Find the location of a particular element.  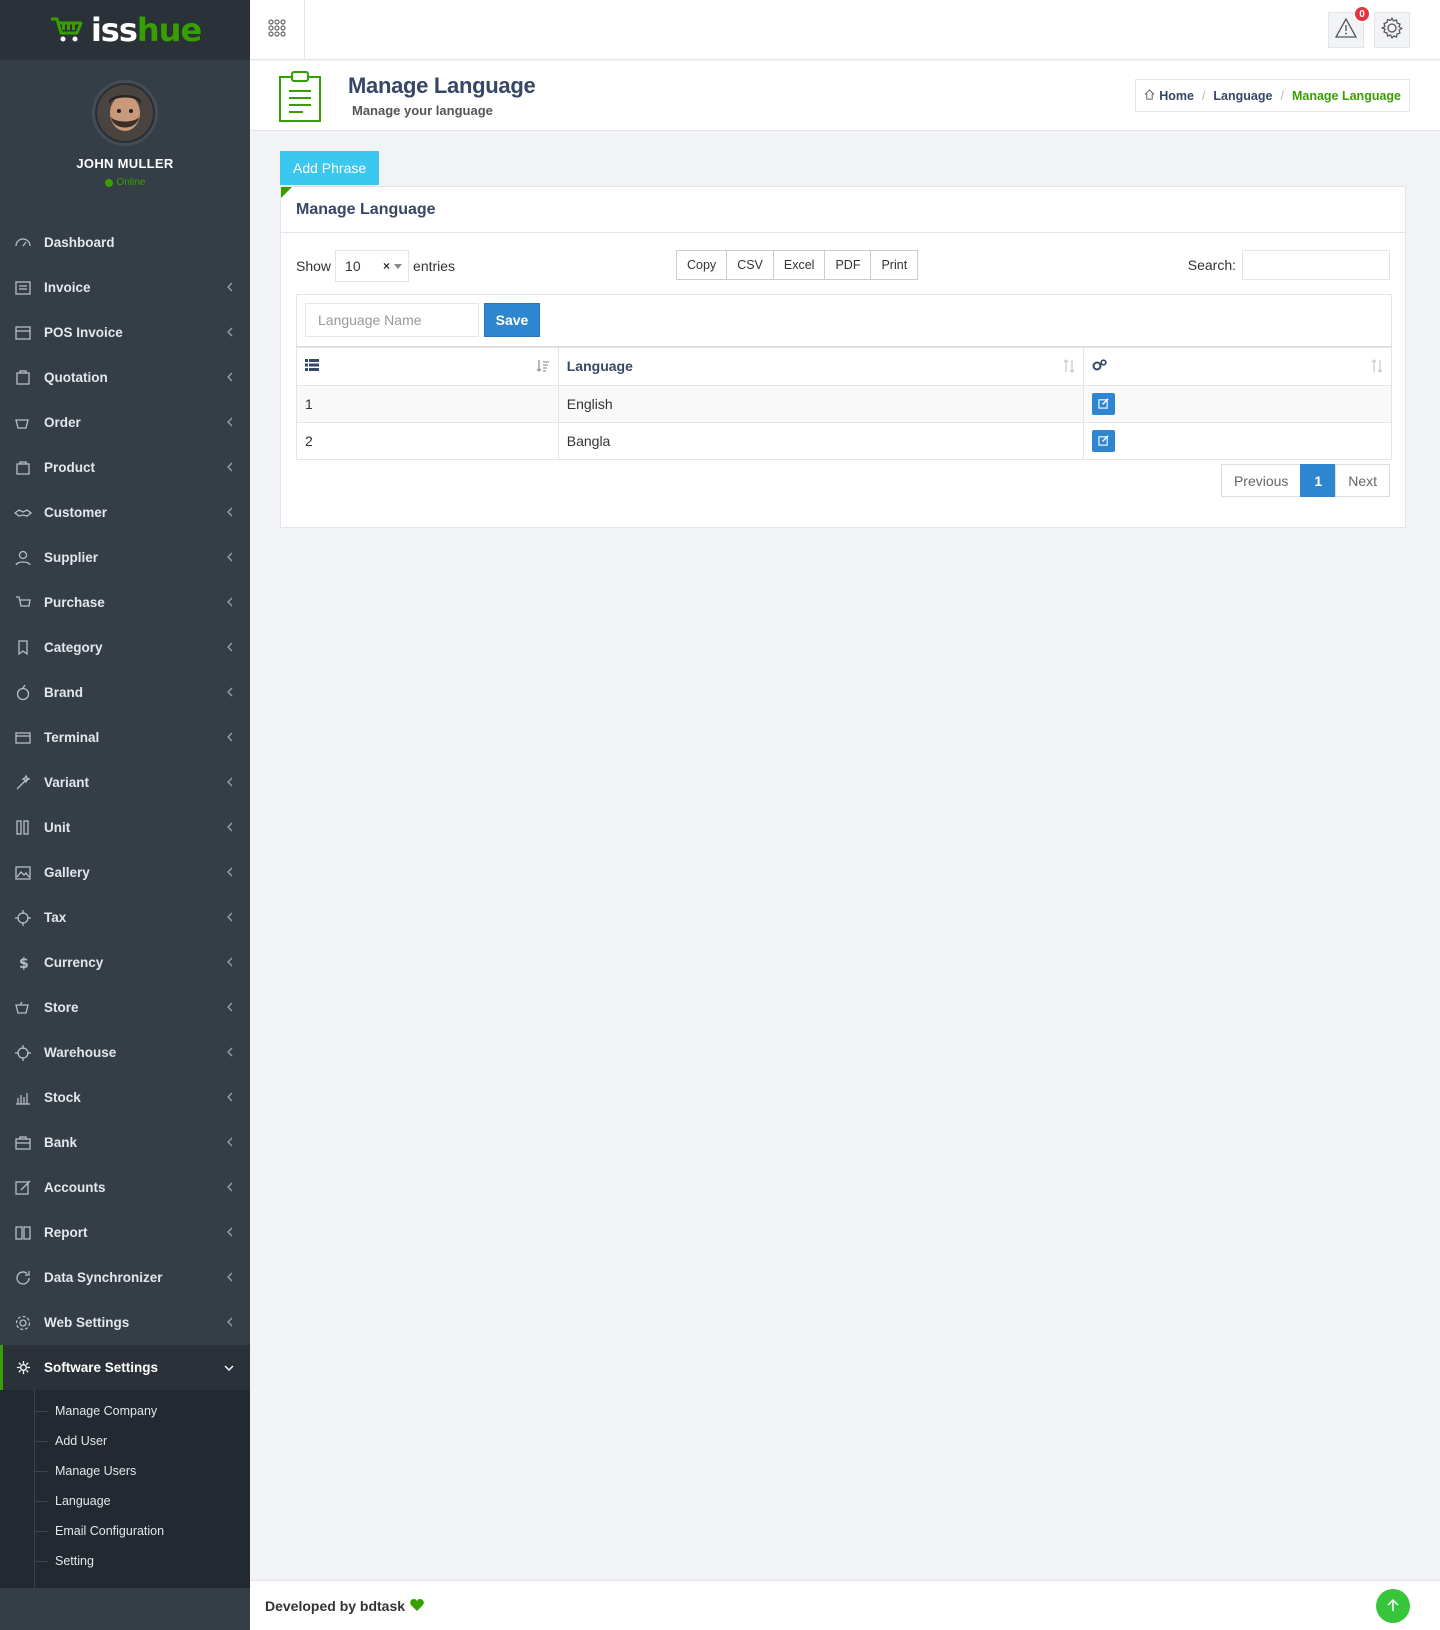

table-header-row: Language is located at coordinates (844, 366).